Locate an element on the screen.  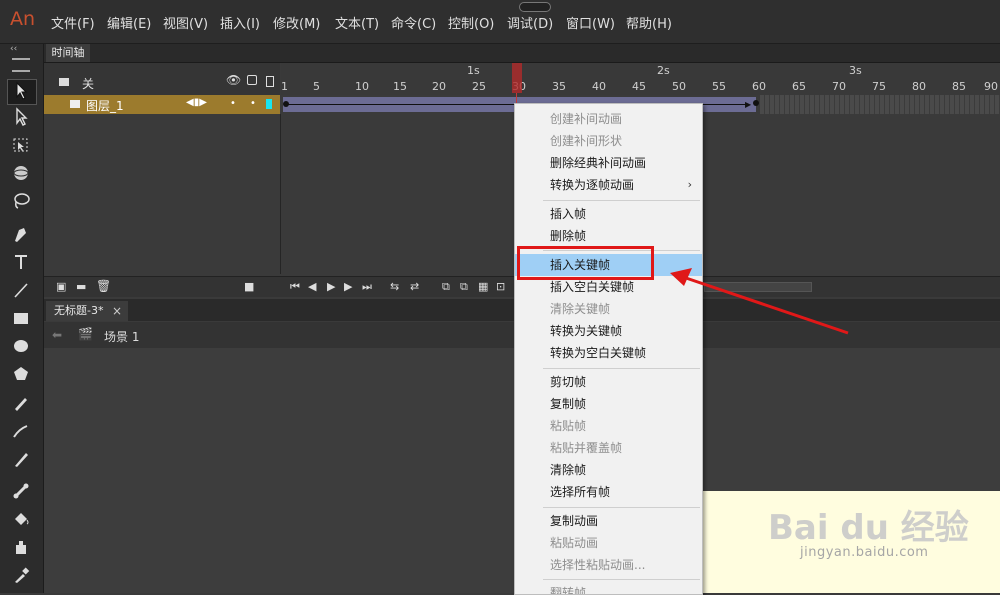
text-tool-icon is located at coordinates (21, 262).